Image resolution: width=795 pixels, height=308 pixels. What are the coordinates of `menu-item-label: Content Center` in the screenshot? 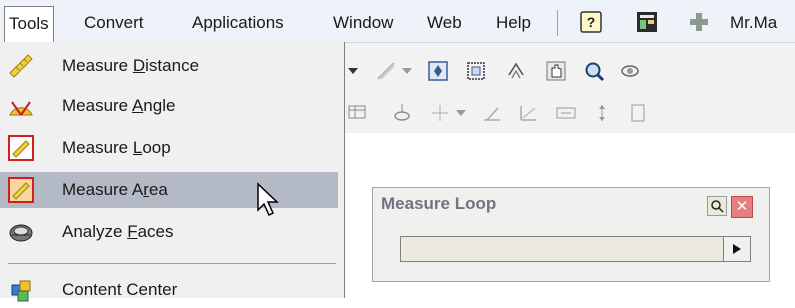 It's located at (120, 289).